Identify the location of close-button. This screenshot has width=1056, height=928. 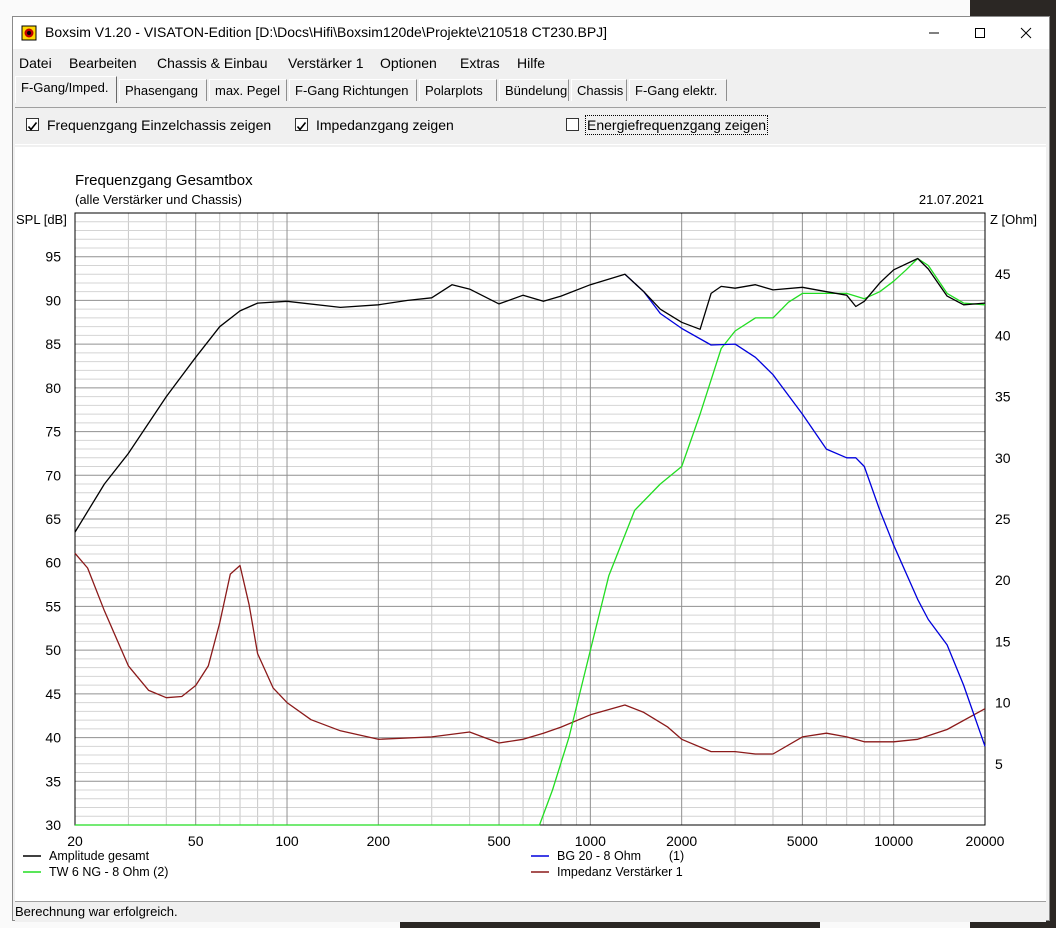
(1026, 33).